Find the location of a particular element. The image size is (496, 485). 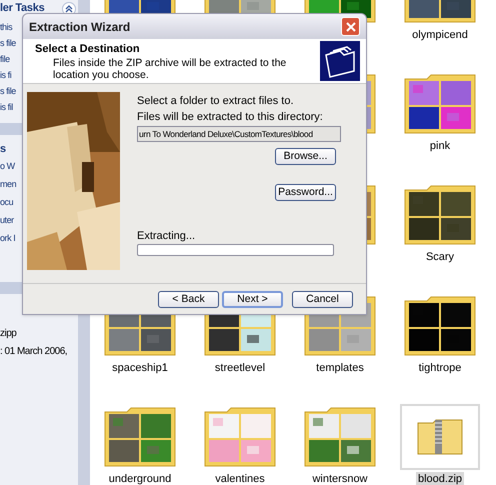

sidebar-item: ocu is located at coordinates (7, 202).